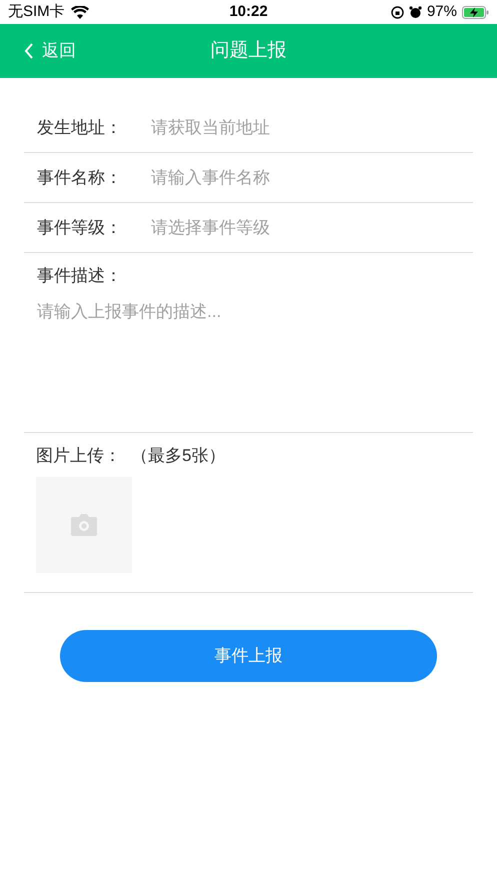 Image resolution: width=497 pixels, height=883 pixels. I want to click on input-field: 请选择事件等级, so click(312, 227).